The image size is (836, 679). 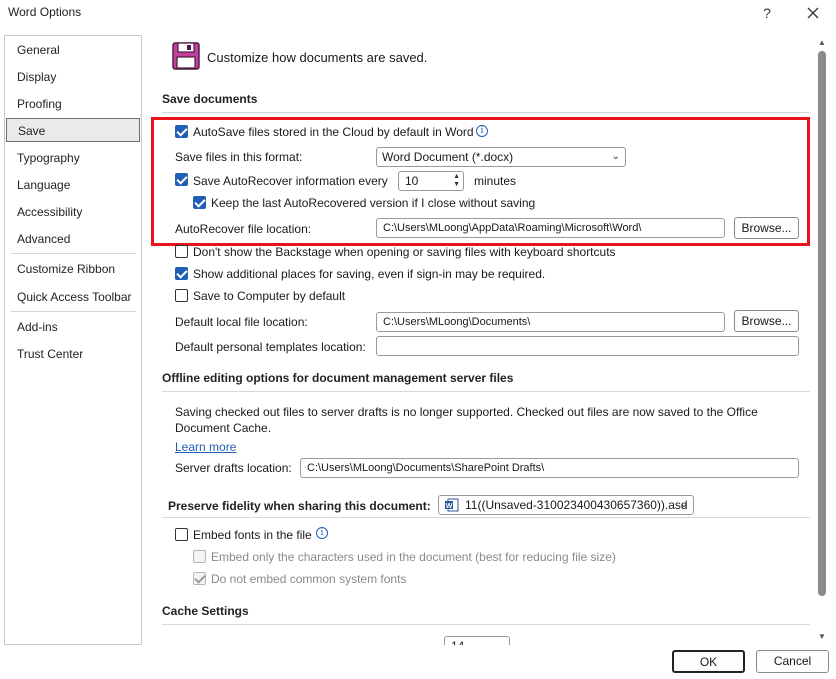 I want to click on additional-places-checkbox, so click(x=181, y=273).